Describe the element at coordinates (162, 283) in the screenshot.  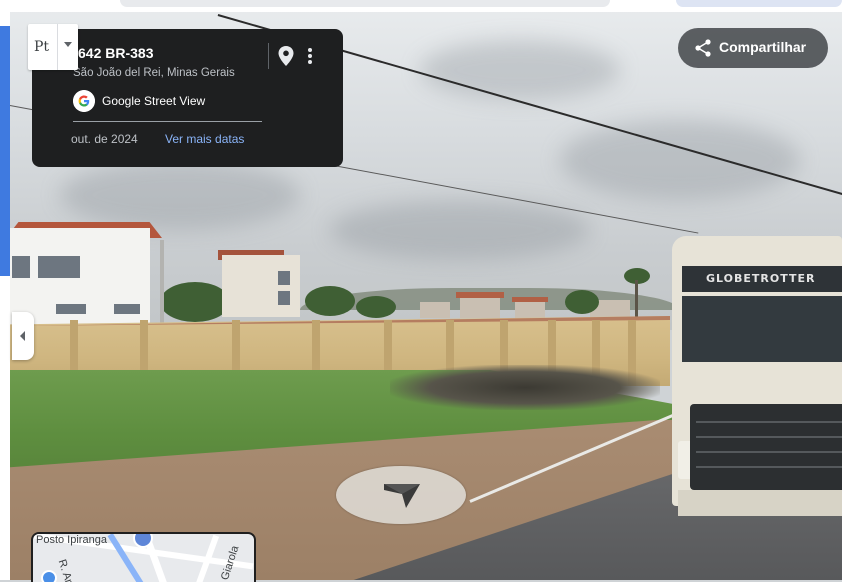
I see `utility-pole` at that location.